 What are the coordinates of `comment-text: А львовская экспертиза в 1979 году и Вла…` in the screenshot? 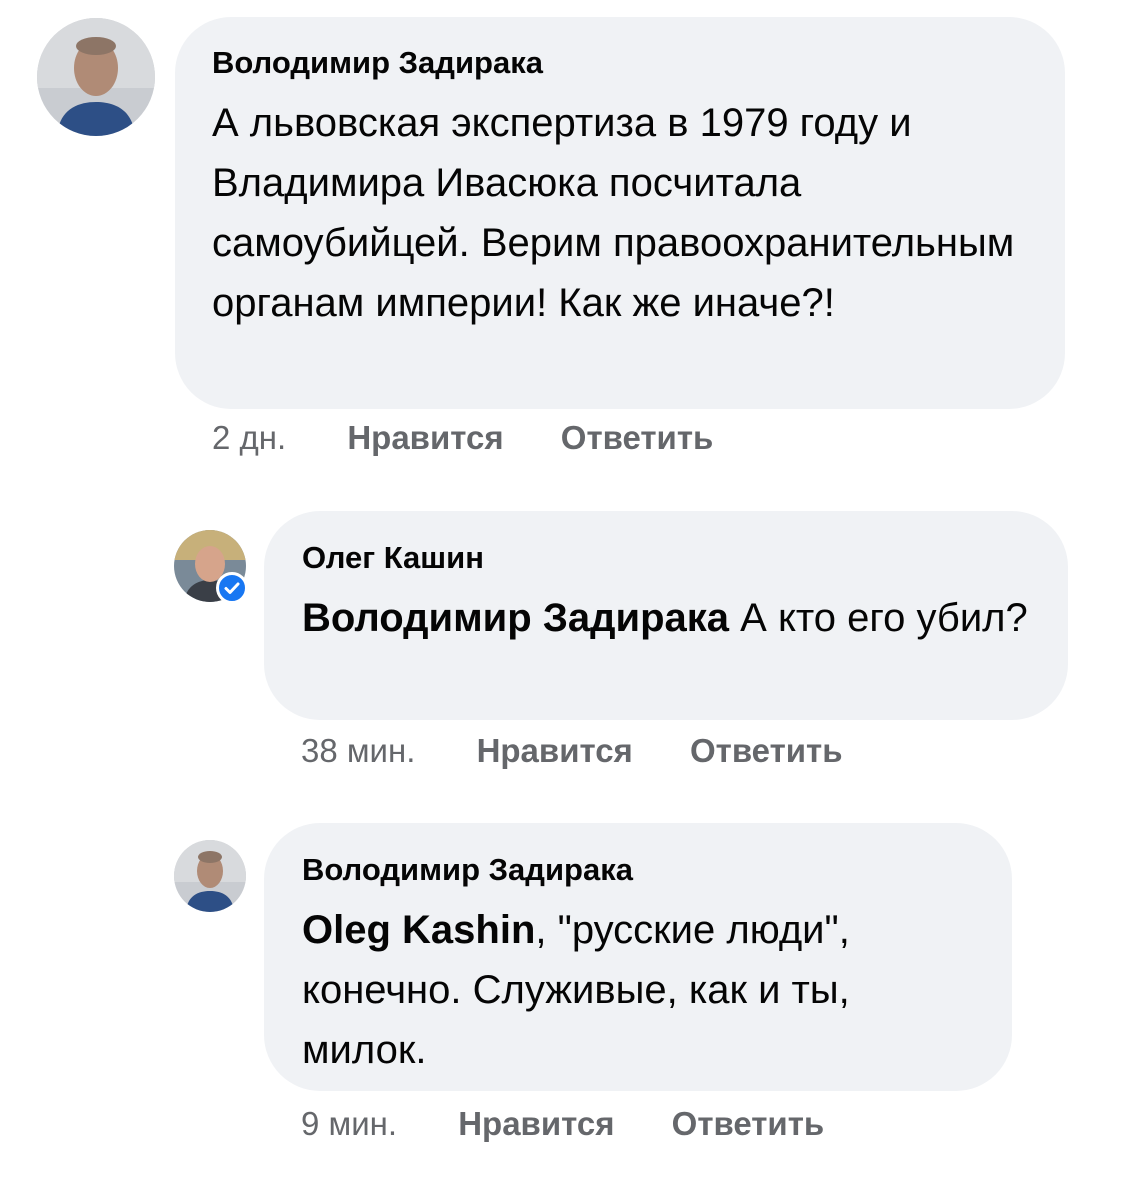 It's located at (613, 213).